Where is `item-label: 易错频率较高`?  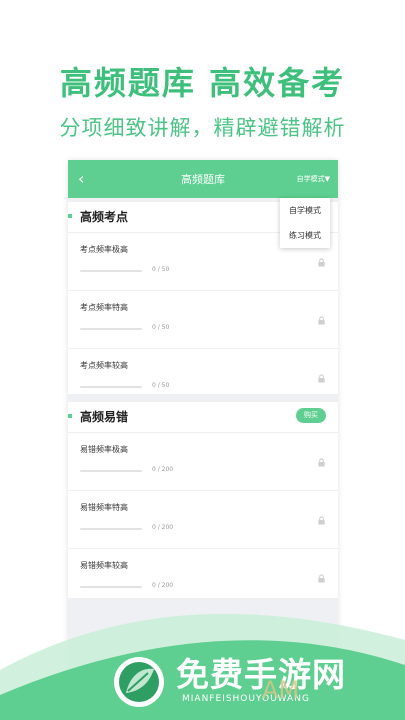 item-label: 易错频率较高 is located at coordinates (104, 565).